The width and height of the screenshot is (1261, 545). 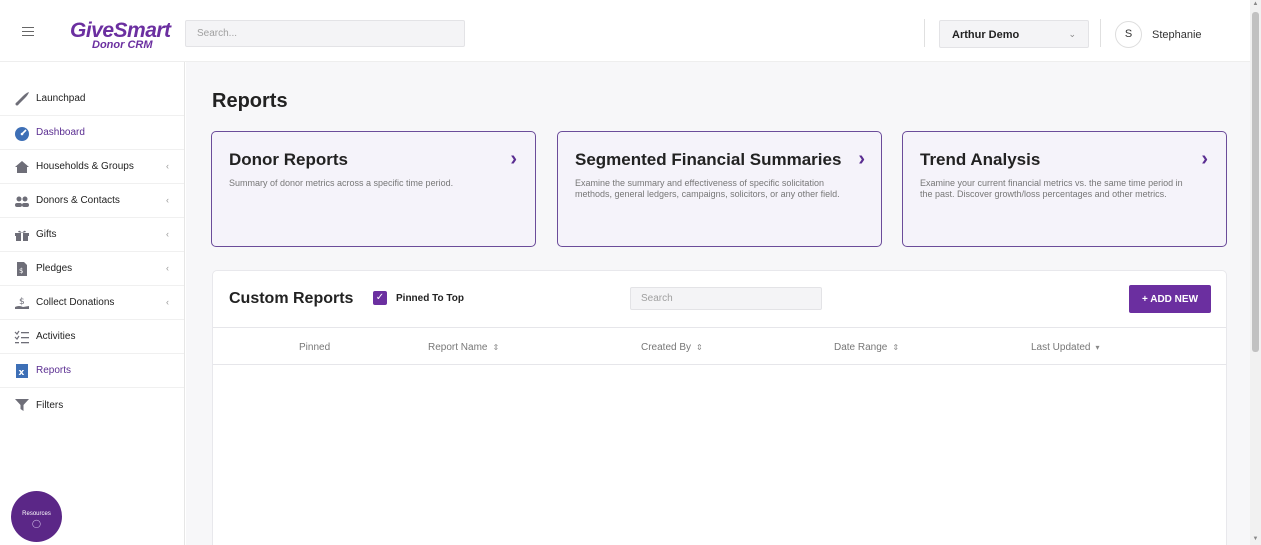 I want to click on column-header-pinned: Pinned, so click(x=314, y=347).